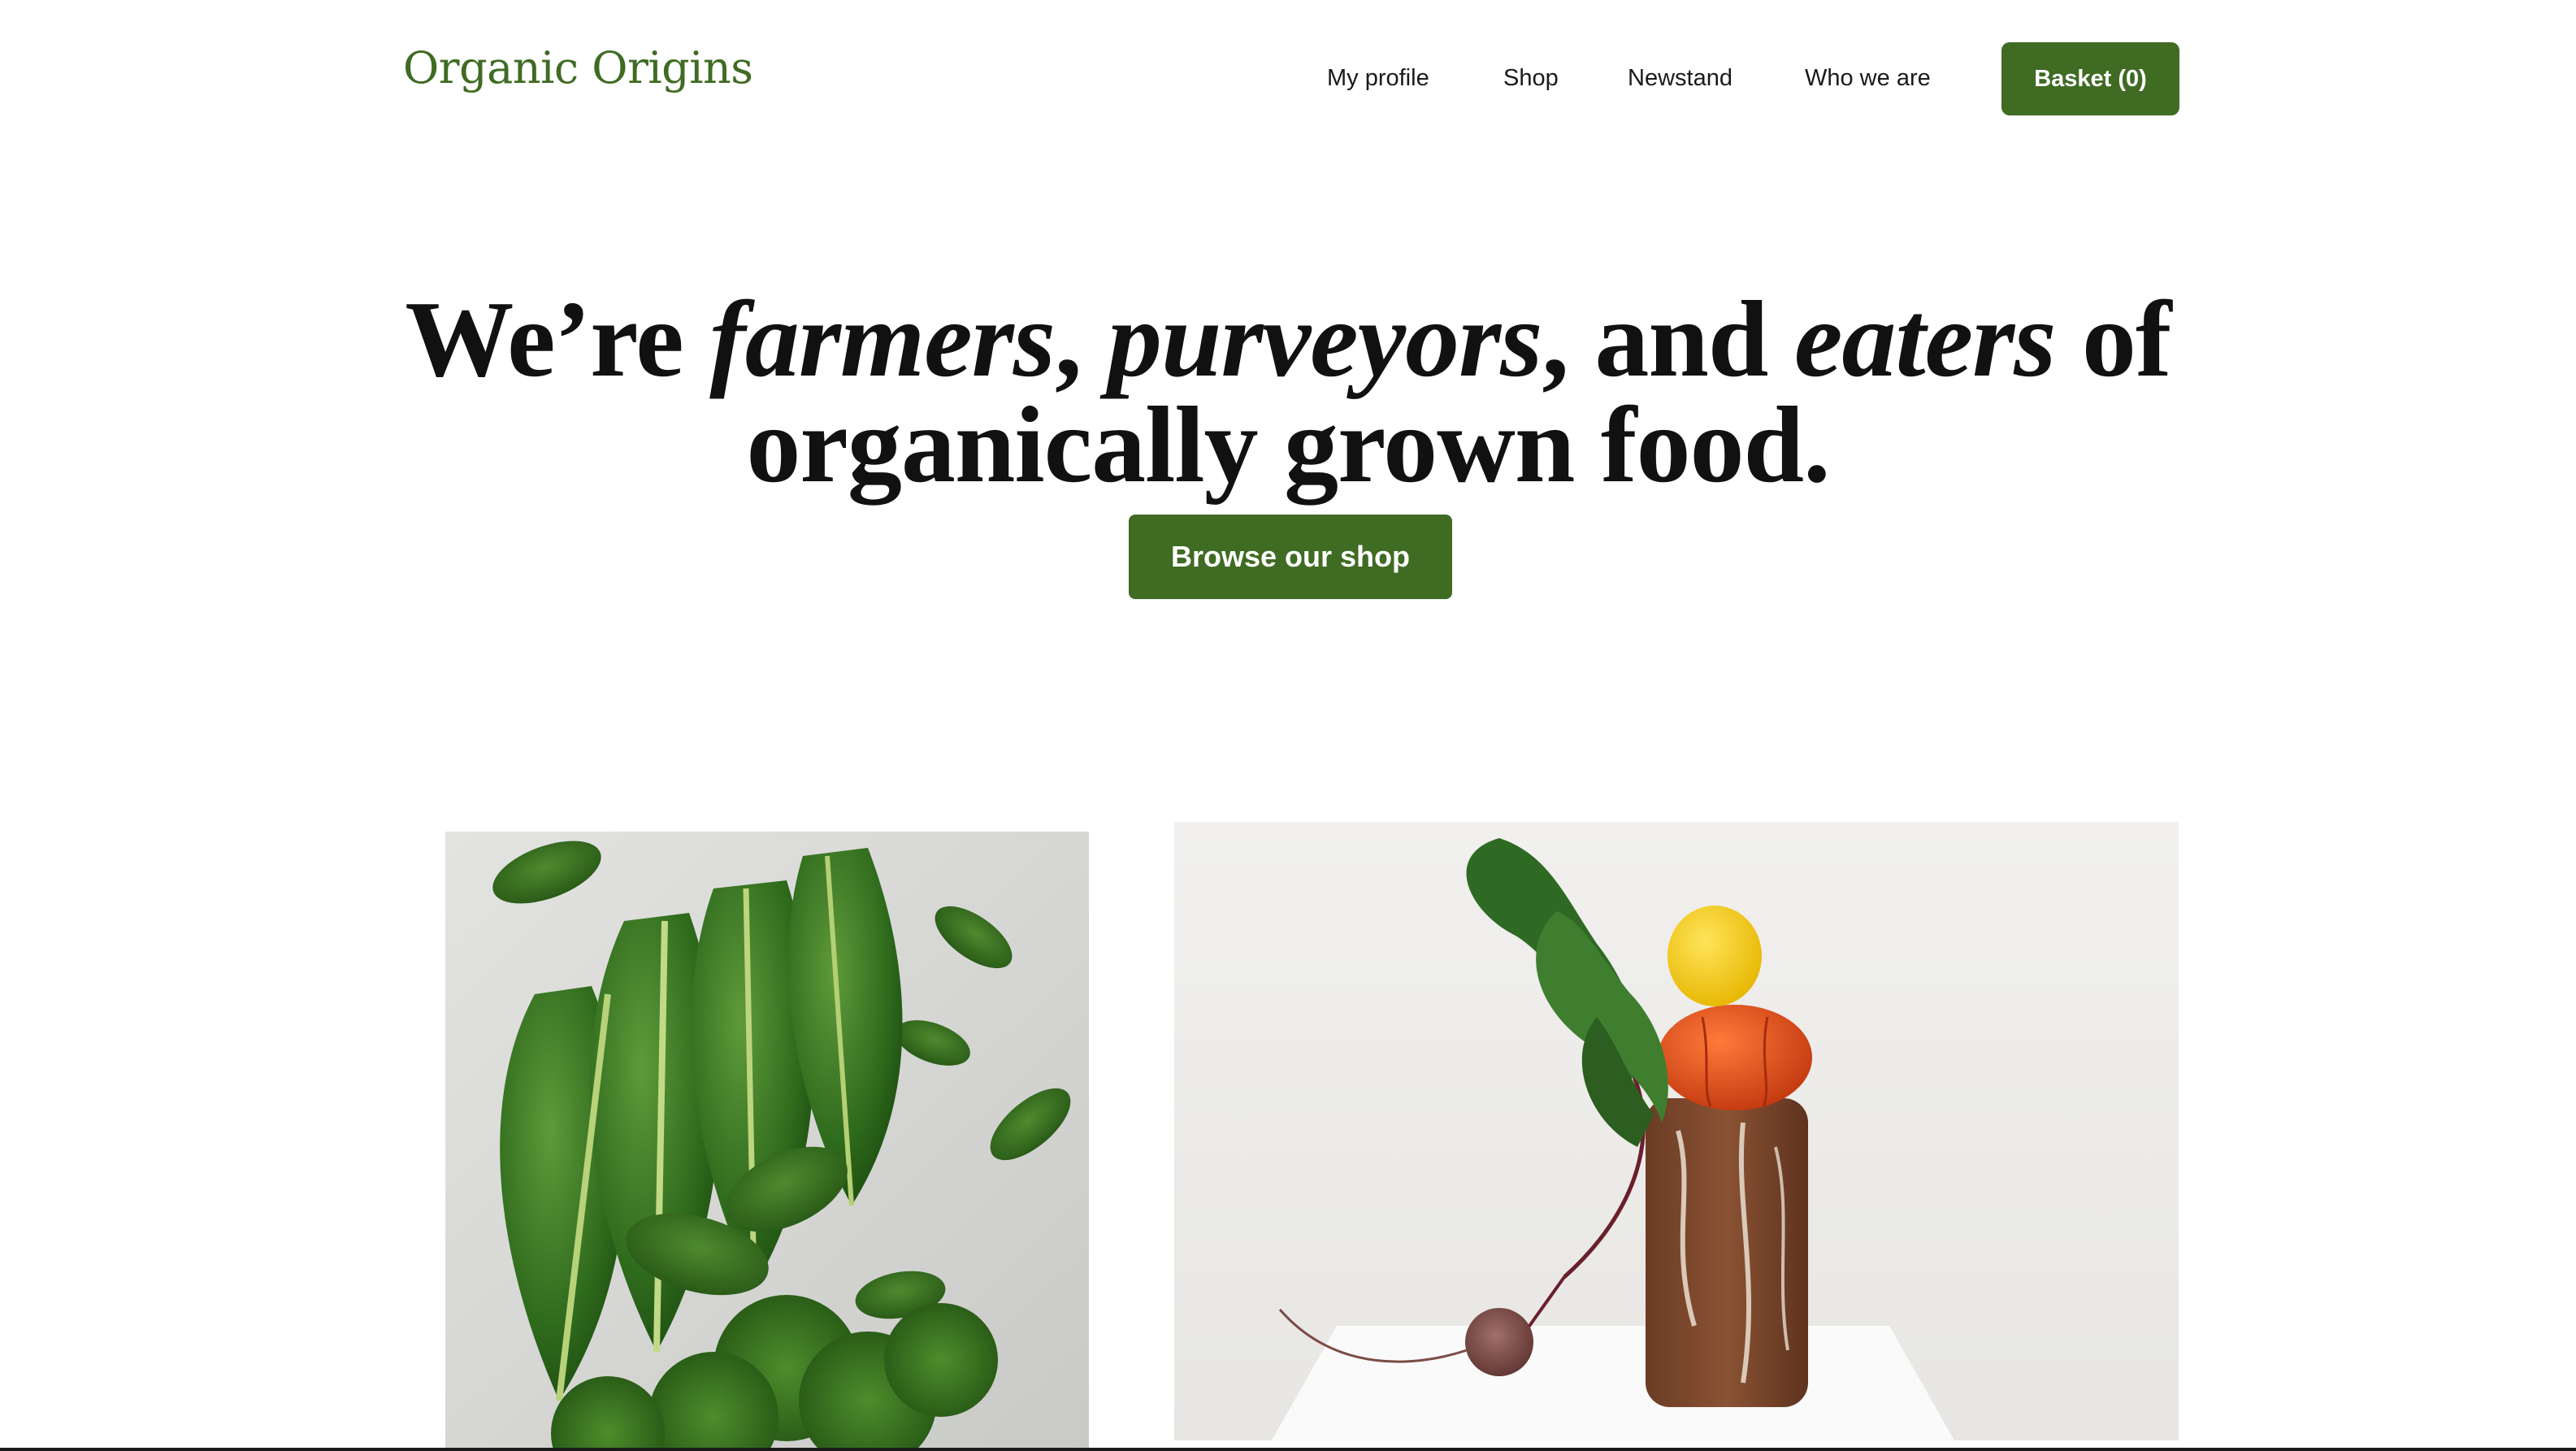  I want to click on hero-emphasis-eaters: eaters, so click(1925, 338).